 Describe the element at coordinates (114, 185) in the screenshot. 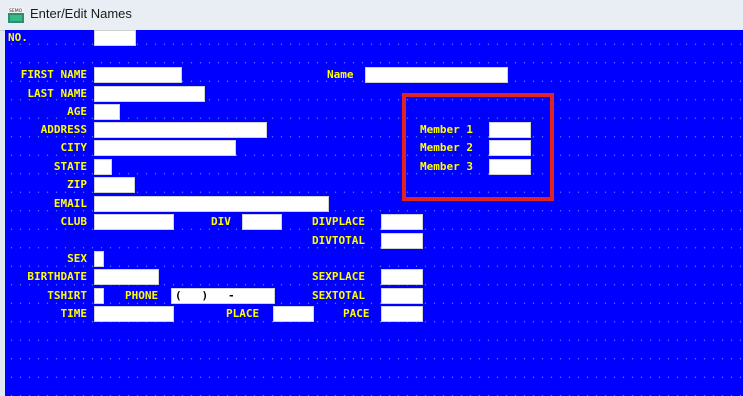

I see `zip-field` at that location.